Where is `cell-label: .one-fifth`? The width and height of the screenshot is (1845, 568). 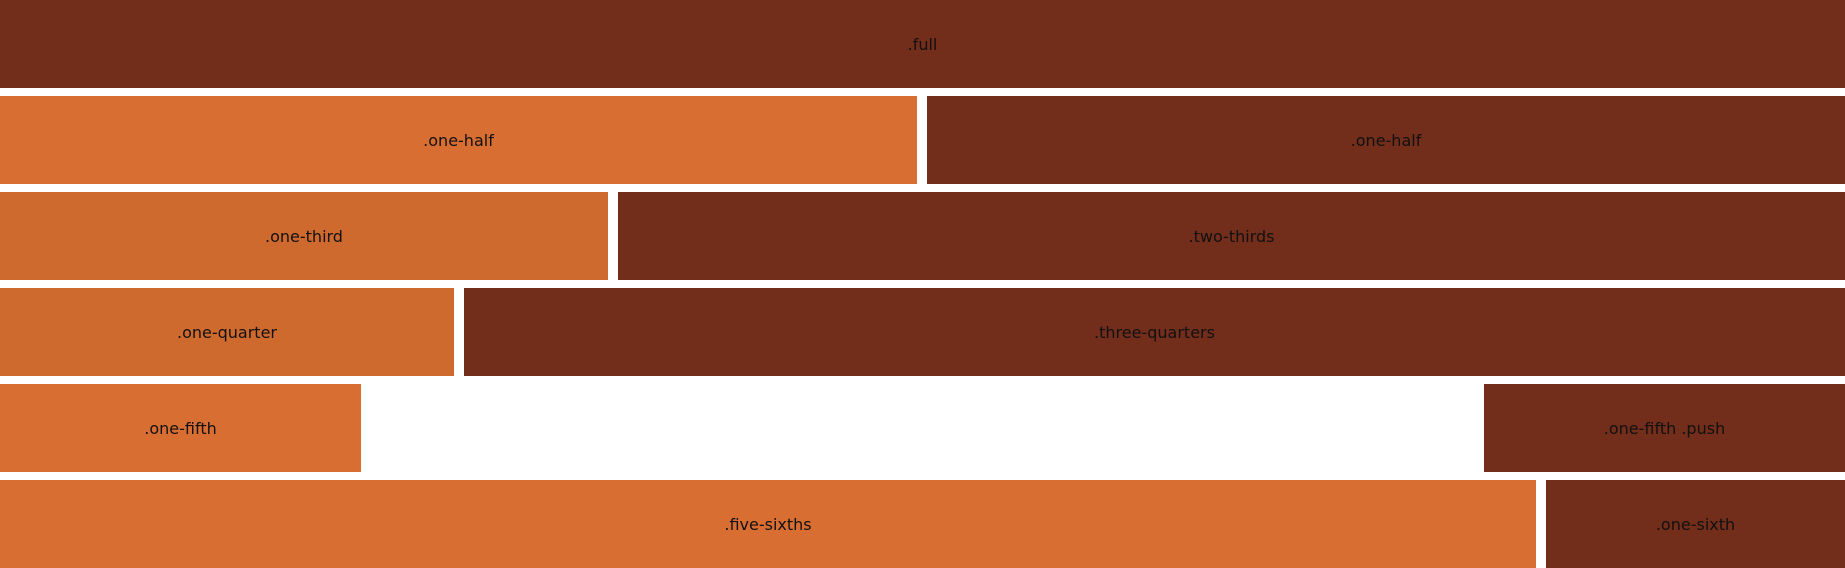 cell-label: .one-fifth is located at coordinates (180, 428).